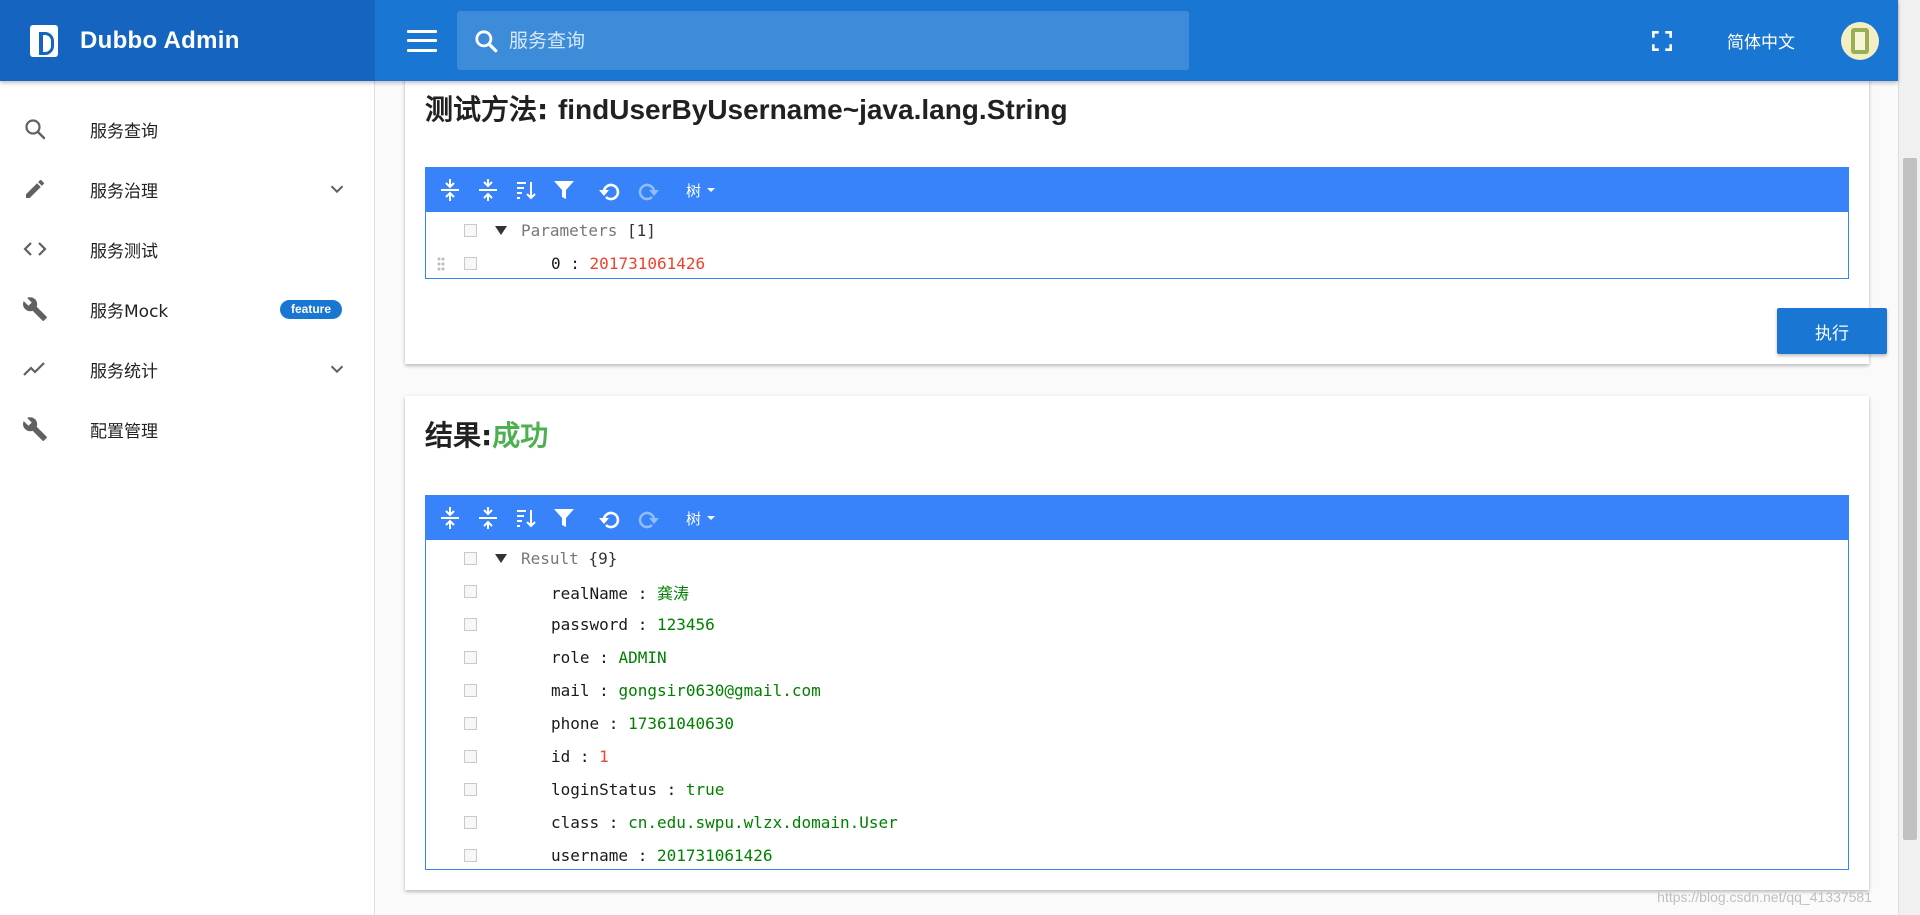 The width and height of the screenshot is (1920, 915). Describe the element at coordinates (129, 311) in the screenshot. I see `sidebar-item-label: 服务Mock` at that location.